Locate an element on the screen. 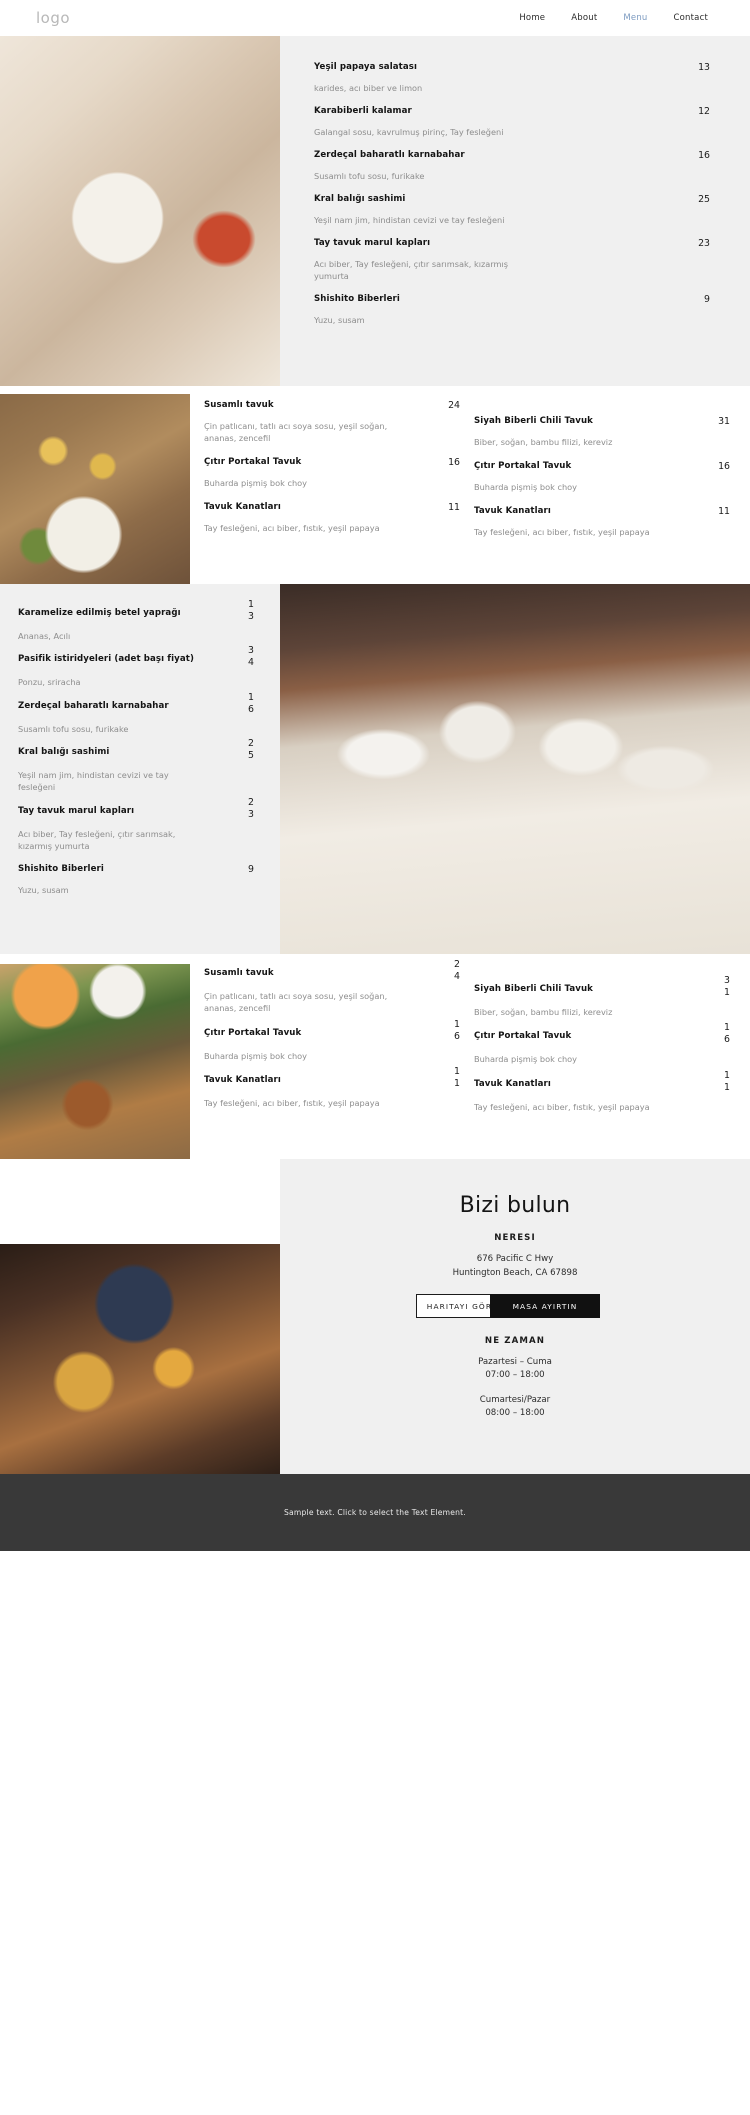  where-label: NERESI is located at coordinates (515, 1238).